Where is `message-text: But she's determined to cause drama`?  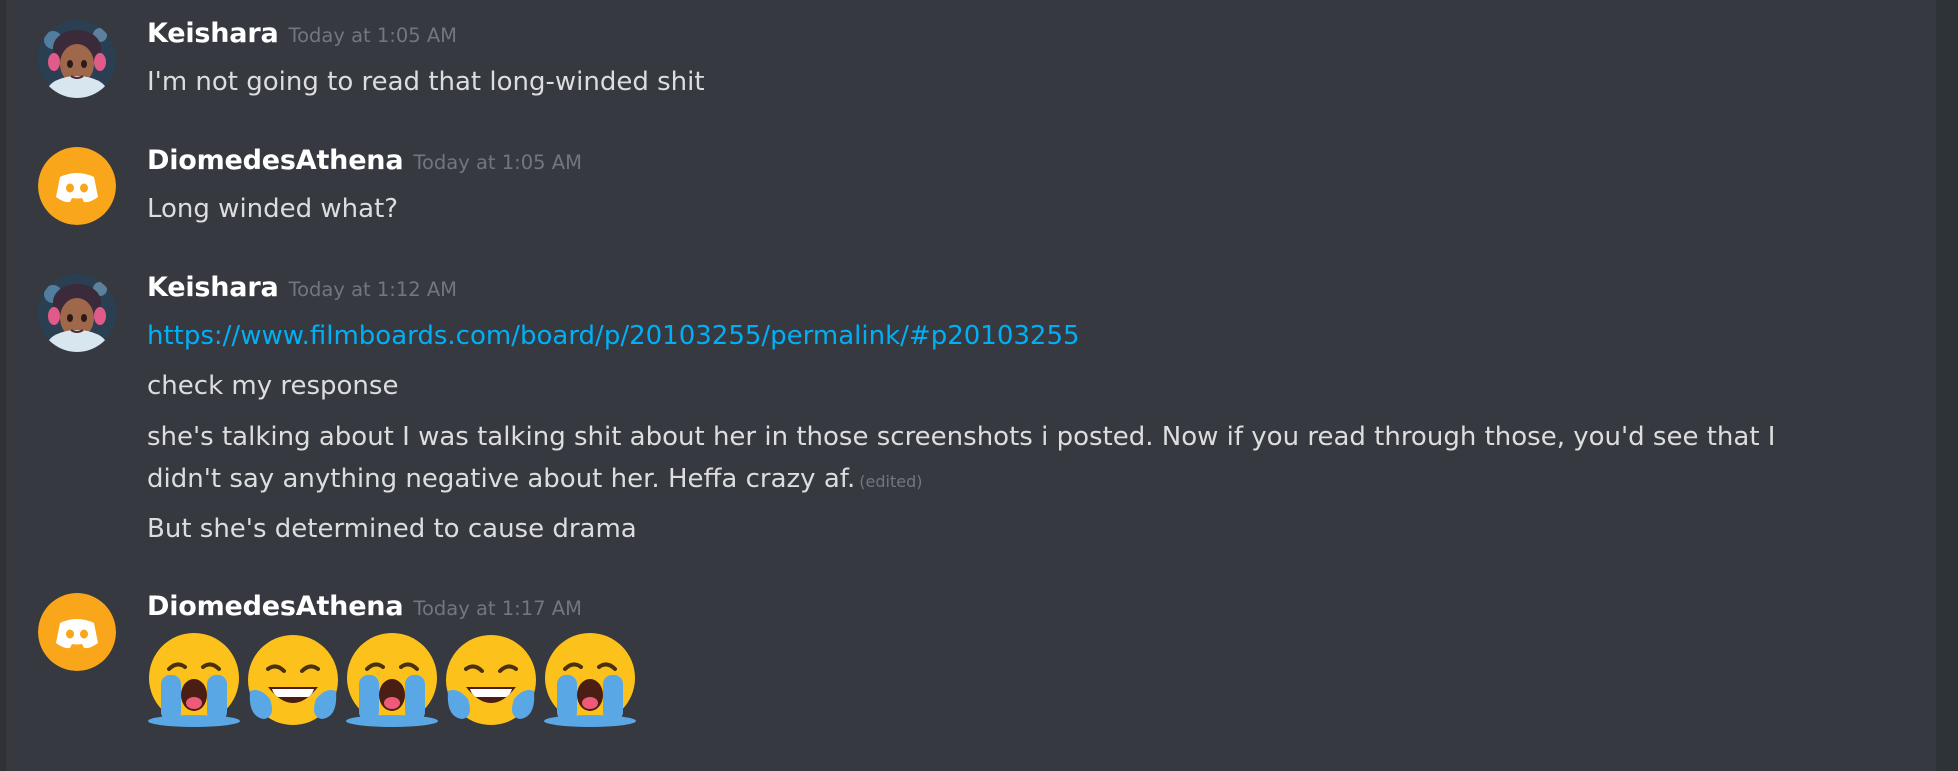 message-text: But she's determined to cause drama is located at coordinates (392, 529).